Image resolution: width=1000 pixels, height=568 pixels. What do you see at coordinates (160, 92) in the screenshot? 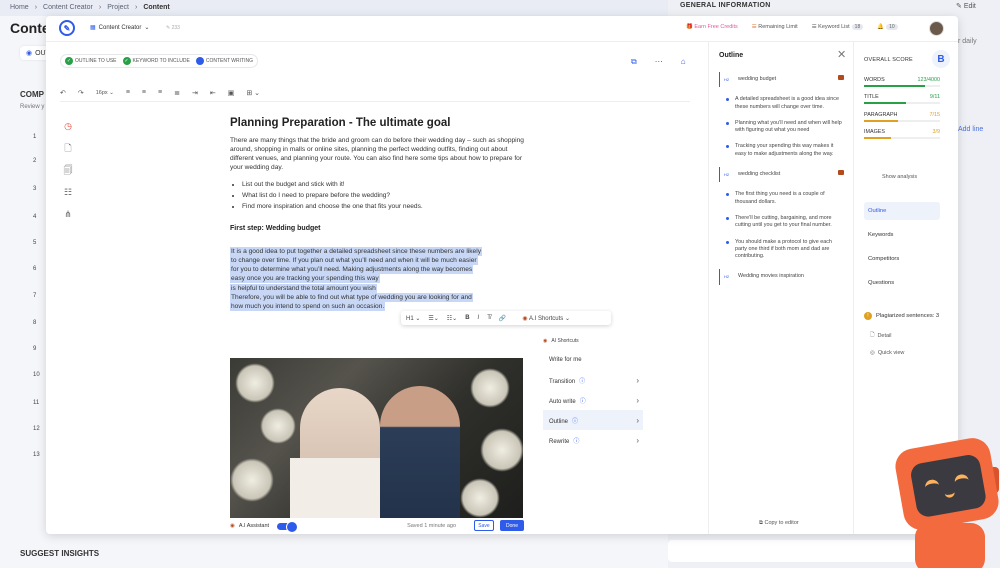
I see `align-right-icon: ≡` at bounding box center [160, 92].